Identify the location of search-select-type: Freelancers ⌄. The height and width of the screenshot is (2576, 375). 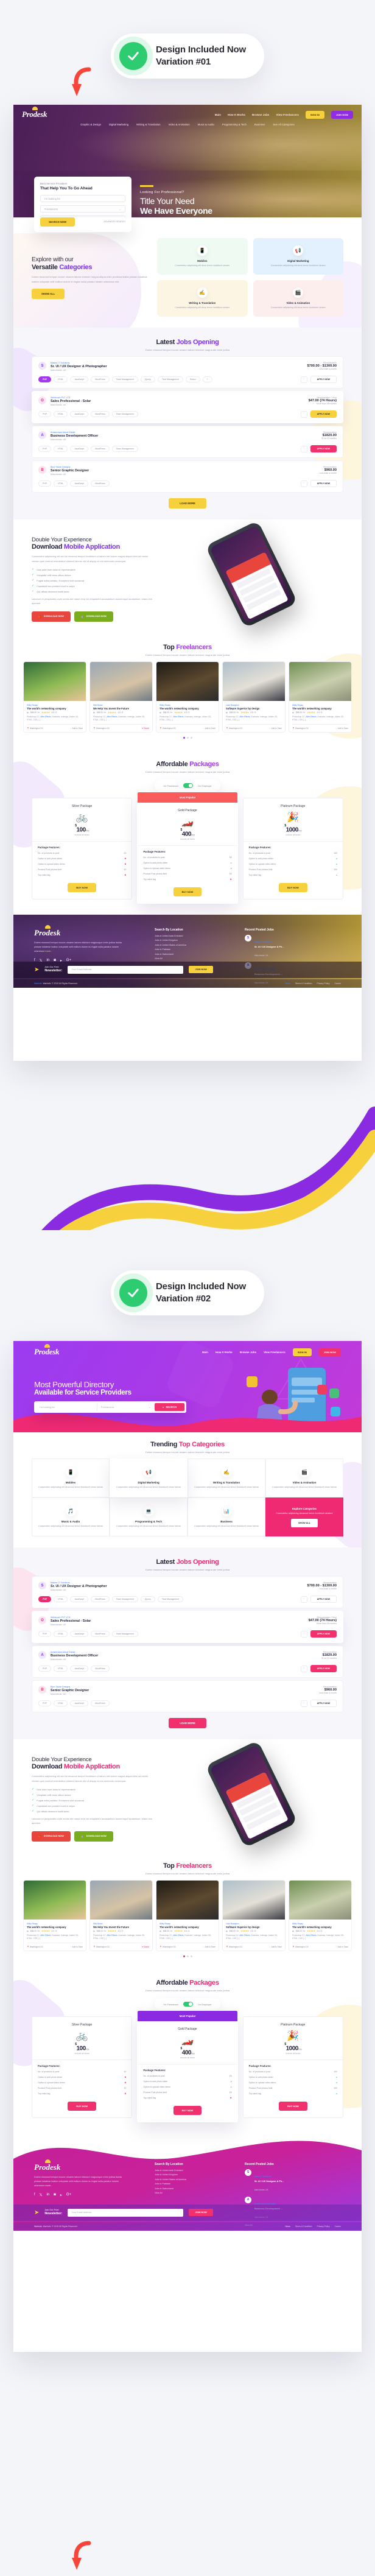
(125, 1407).